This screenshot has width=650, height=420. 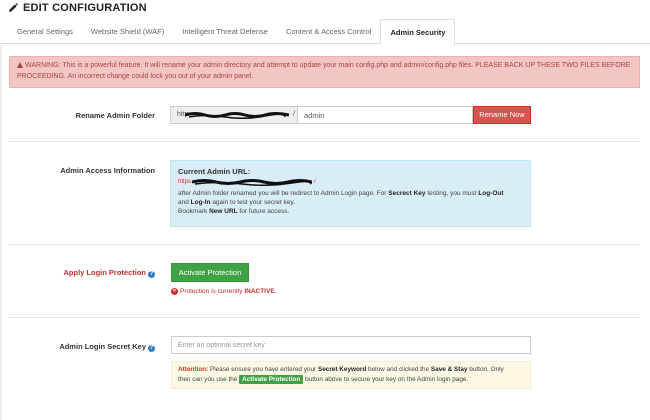 What do you see at coordinates (174, 291) in the screenshot?
I see `times-circle-icon: ×` at bounding box center [174, 291].